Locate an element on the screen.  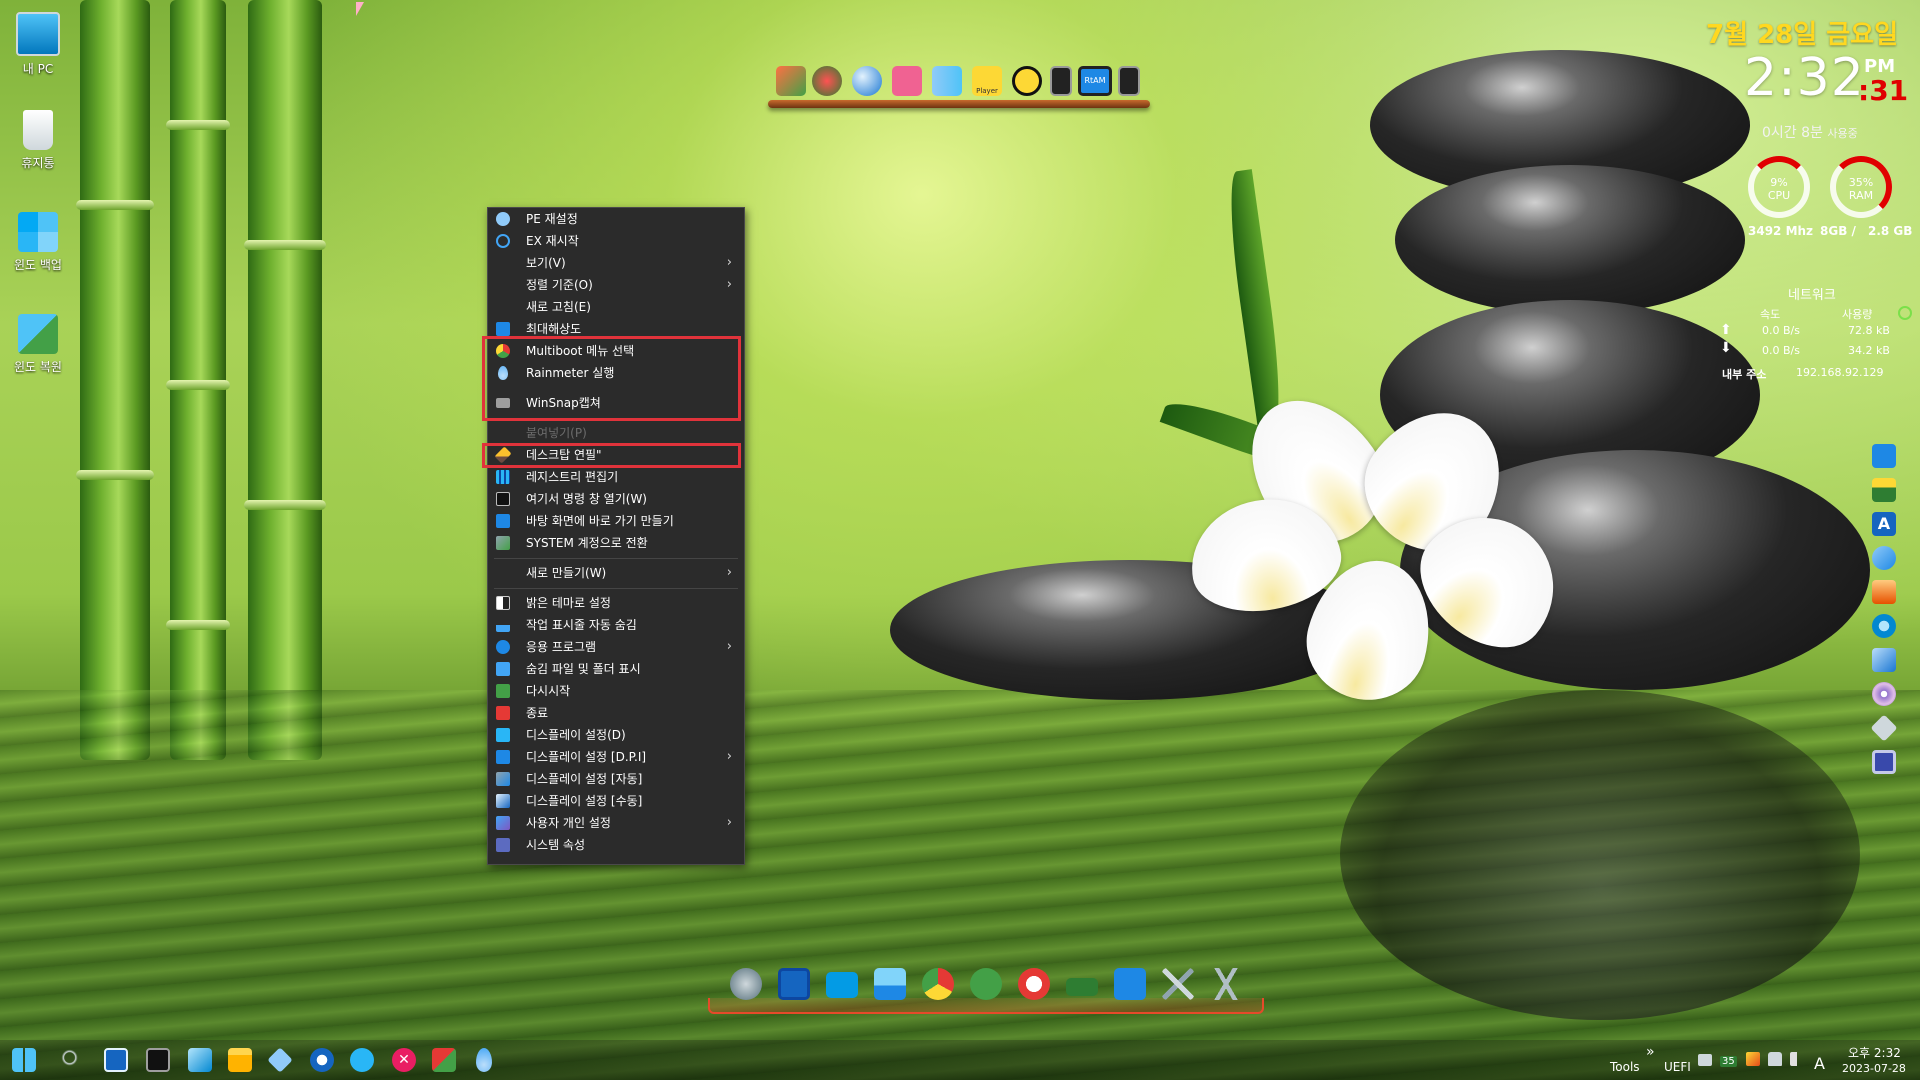
volume-icon is located at coordinates (1797, 1059).